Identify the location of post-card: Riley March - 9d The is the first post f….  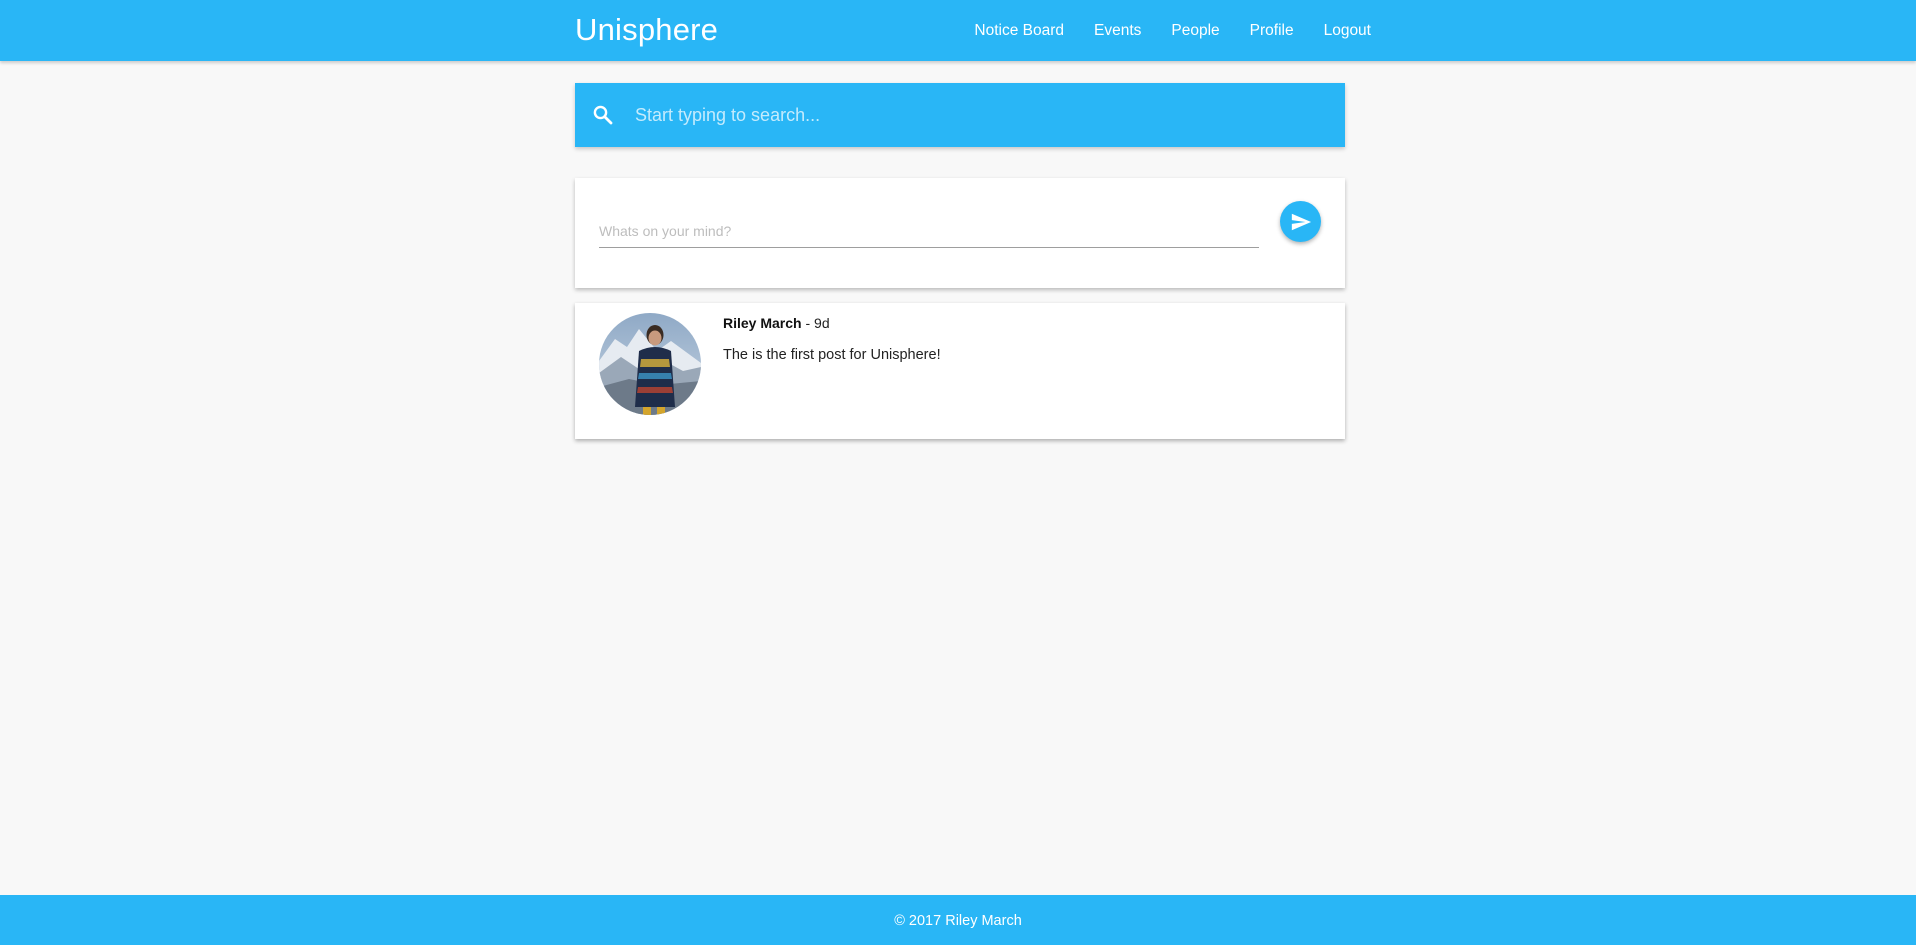
(960, 371).